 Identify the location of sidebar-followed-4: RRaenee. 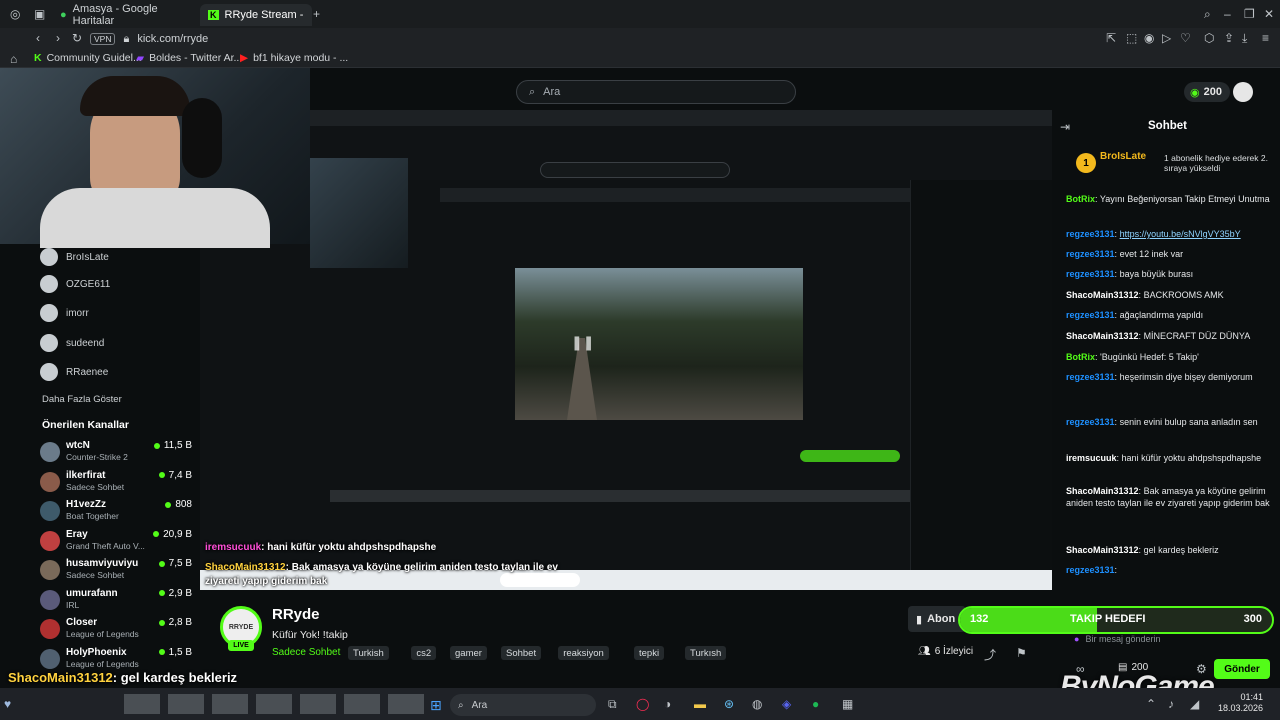
(74, 372).